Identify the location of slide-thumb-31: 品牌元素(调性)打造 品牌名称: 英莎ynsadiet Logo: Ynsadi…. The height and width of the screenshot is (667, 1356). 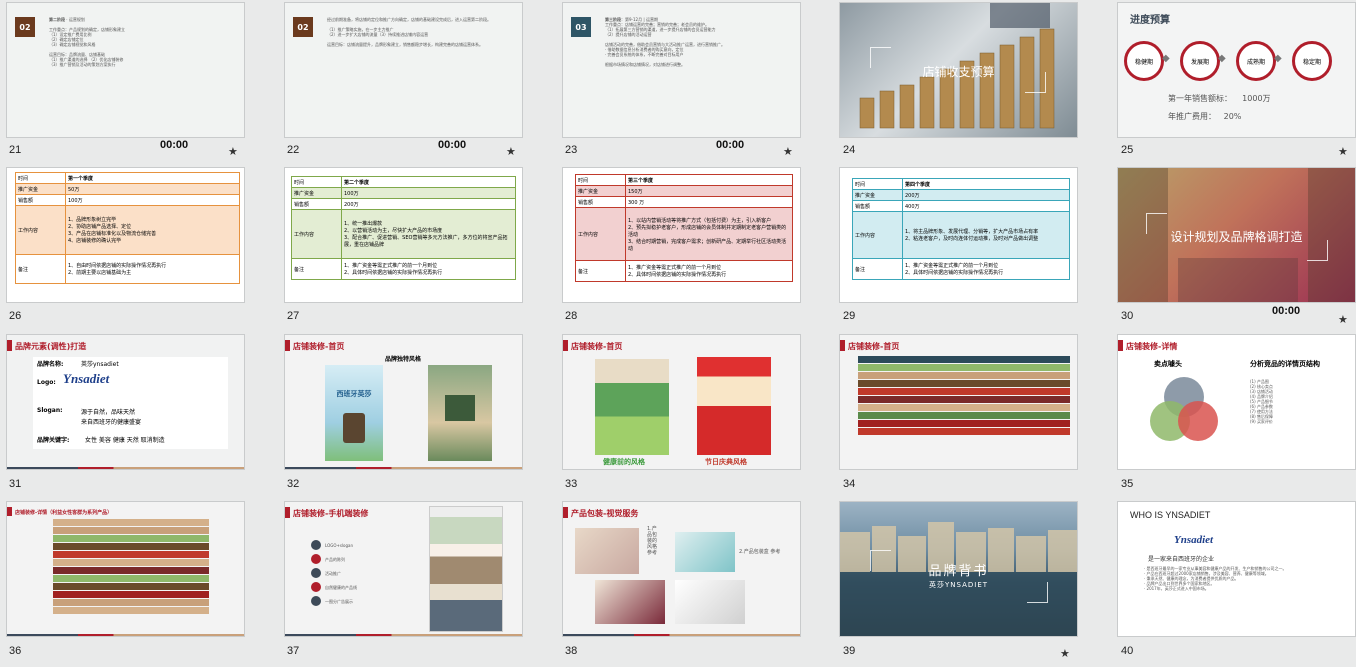
(125, 402).